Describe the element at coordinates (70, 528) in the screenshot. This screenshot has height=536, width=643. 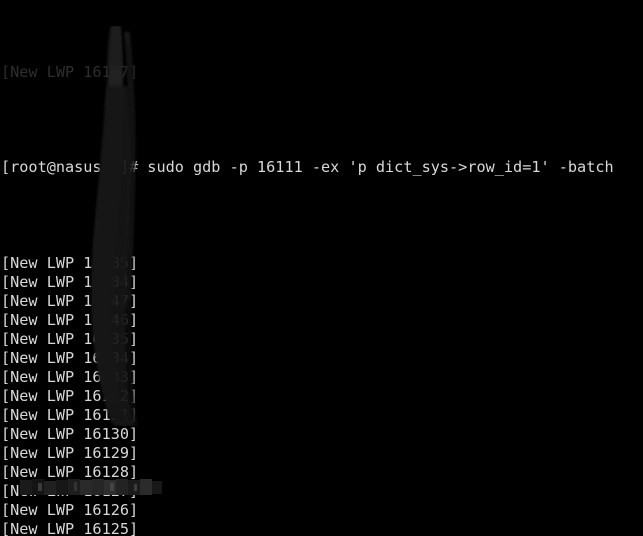
I see `terminal-line-lwp: [New LWP 16125]` at that location.